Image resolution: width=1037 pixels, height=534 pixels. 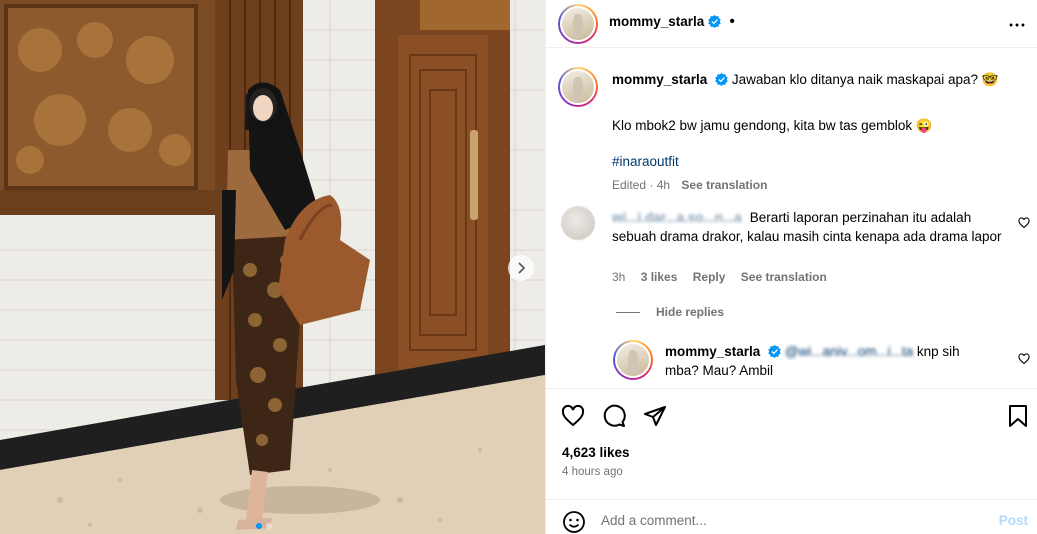 What do you see at coordinates (784, 277) in the screenshot?
I see `comment-see-translation: See translation` at bounding box center [784, 277].